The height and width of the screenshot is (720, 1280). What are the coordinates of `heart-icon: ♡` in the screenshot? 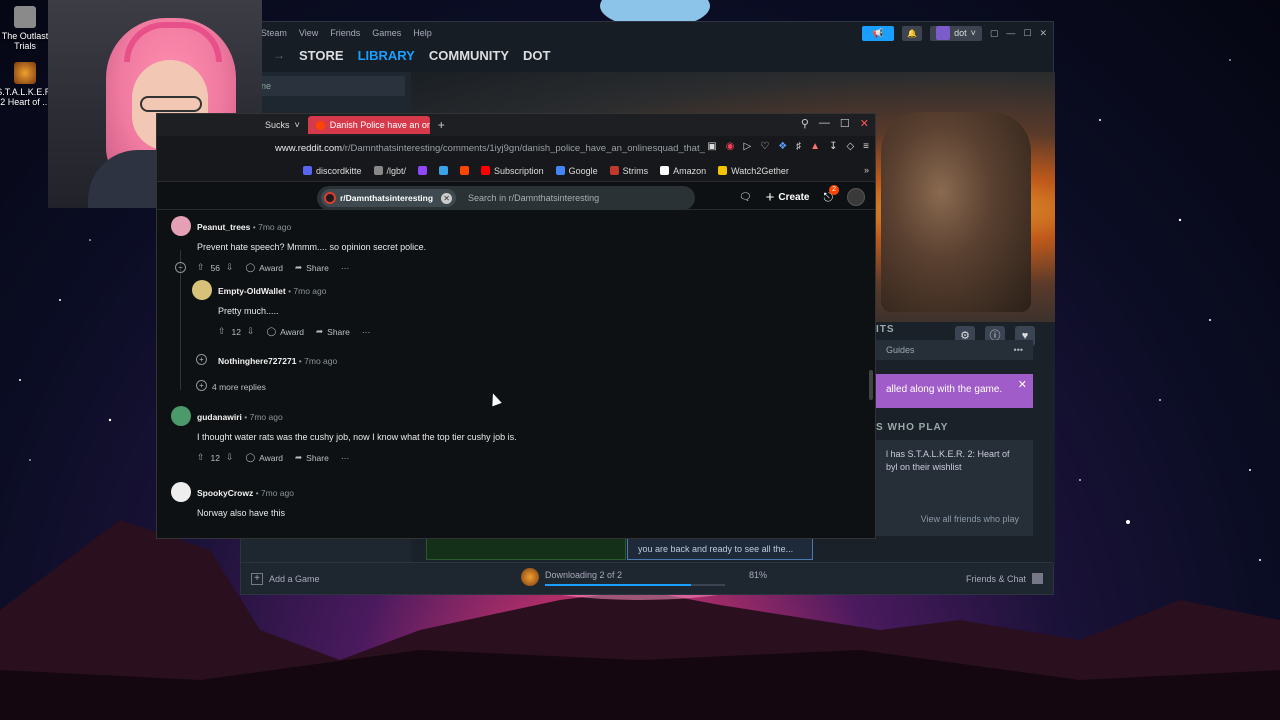 It's located at (764, 146).